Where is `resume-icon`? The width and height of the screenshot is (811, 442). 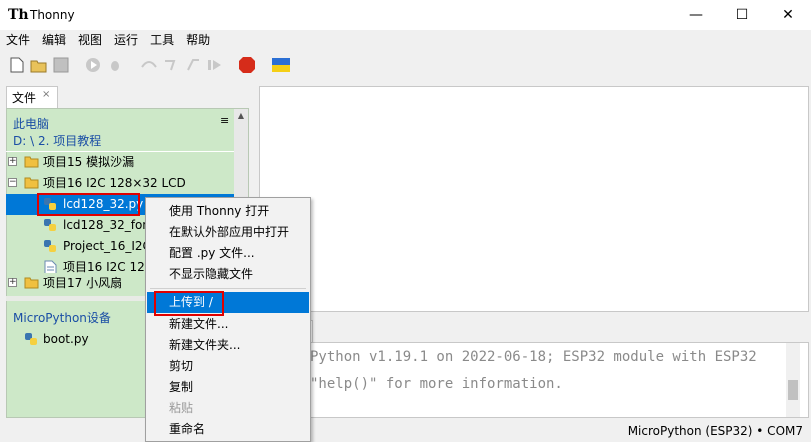 resume-icon is located at coordinates (215, 65).